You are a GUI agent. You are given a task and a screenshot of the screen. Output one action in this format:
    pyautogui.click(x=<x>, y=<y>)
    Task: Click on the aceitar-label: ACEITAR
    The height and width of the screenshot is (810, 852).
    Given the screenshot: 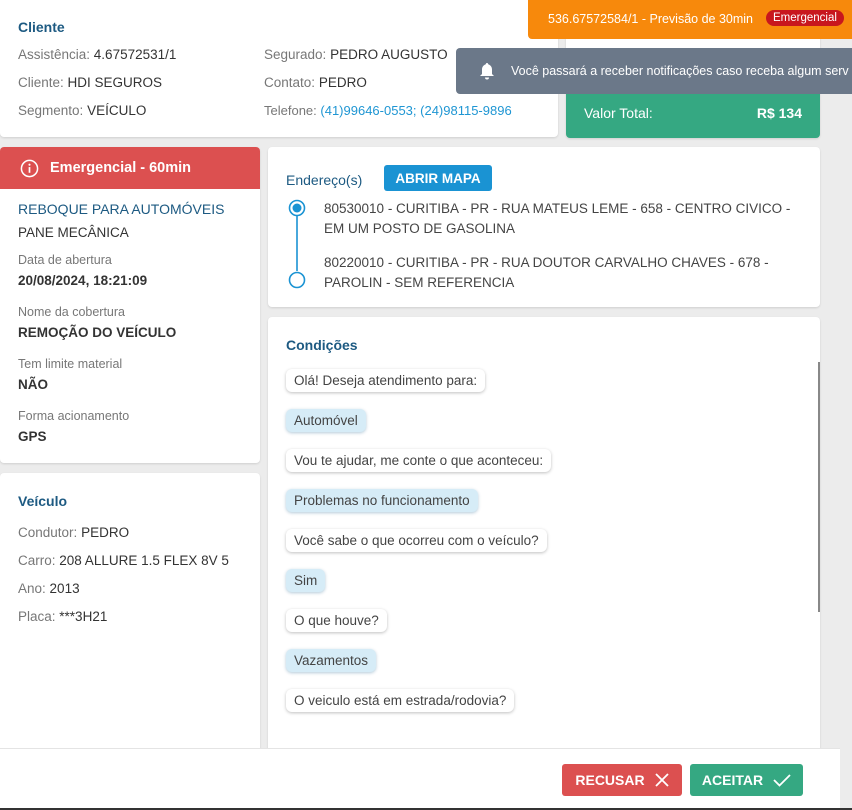 What is the action you would take?
    pyautogui.click(x=732, y=780)
    